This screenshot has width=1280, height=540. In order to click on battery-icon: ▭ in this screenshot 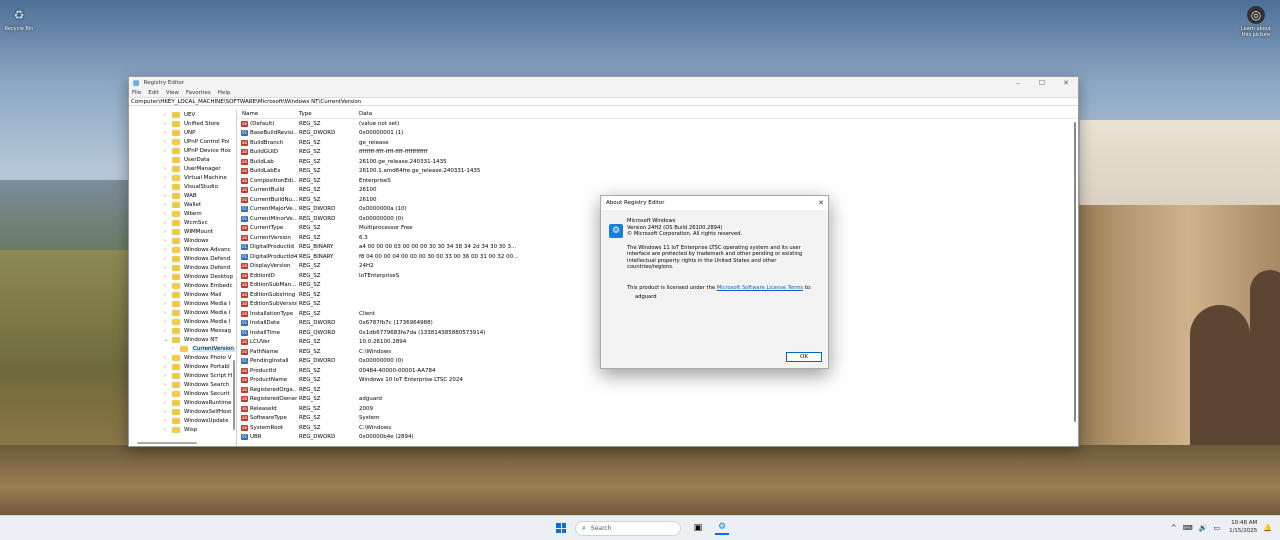, I will do `click(1216, 528)`.